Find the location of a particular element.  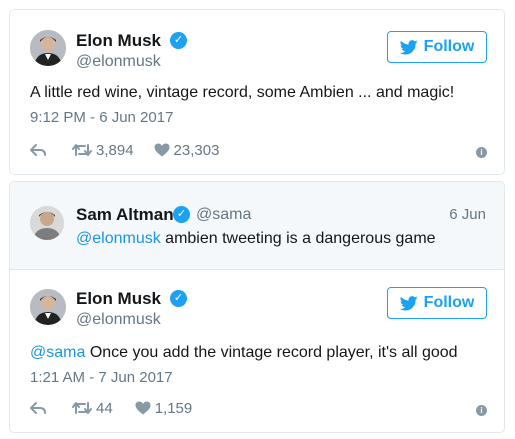

mention-link: @sama is located at coordinates (57, 352).